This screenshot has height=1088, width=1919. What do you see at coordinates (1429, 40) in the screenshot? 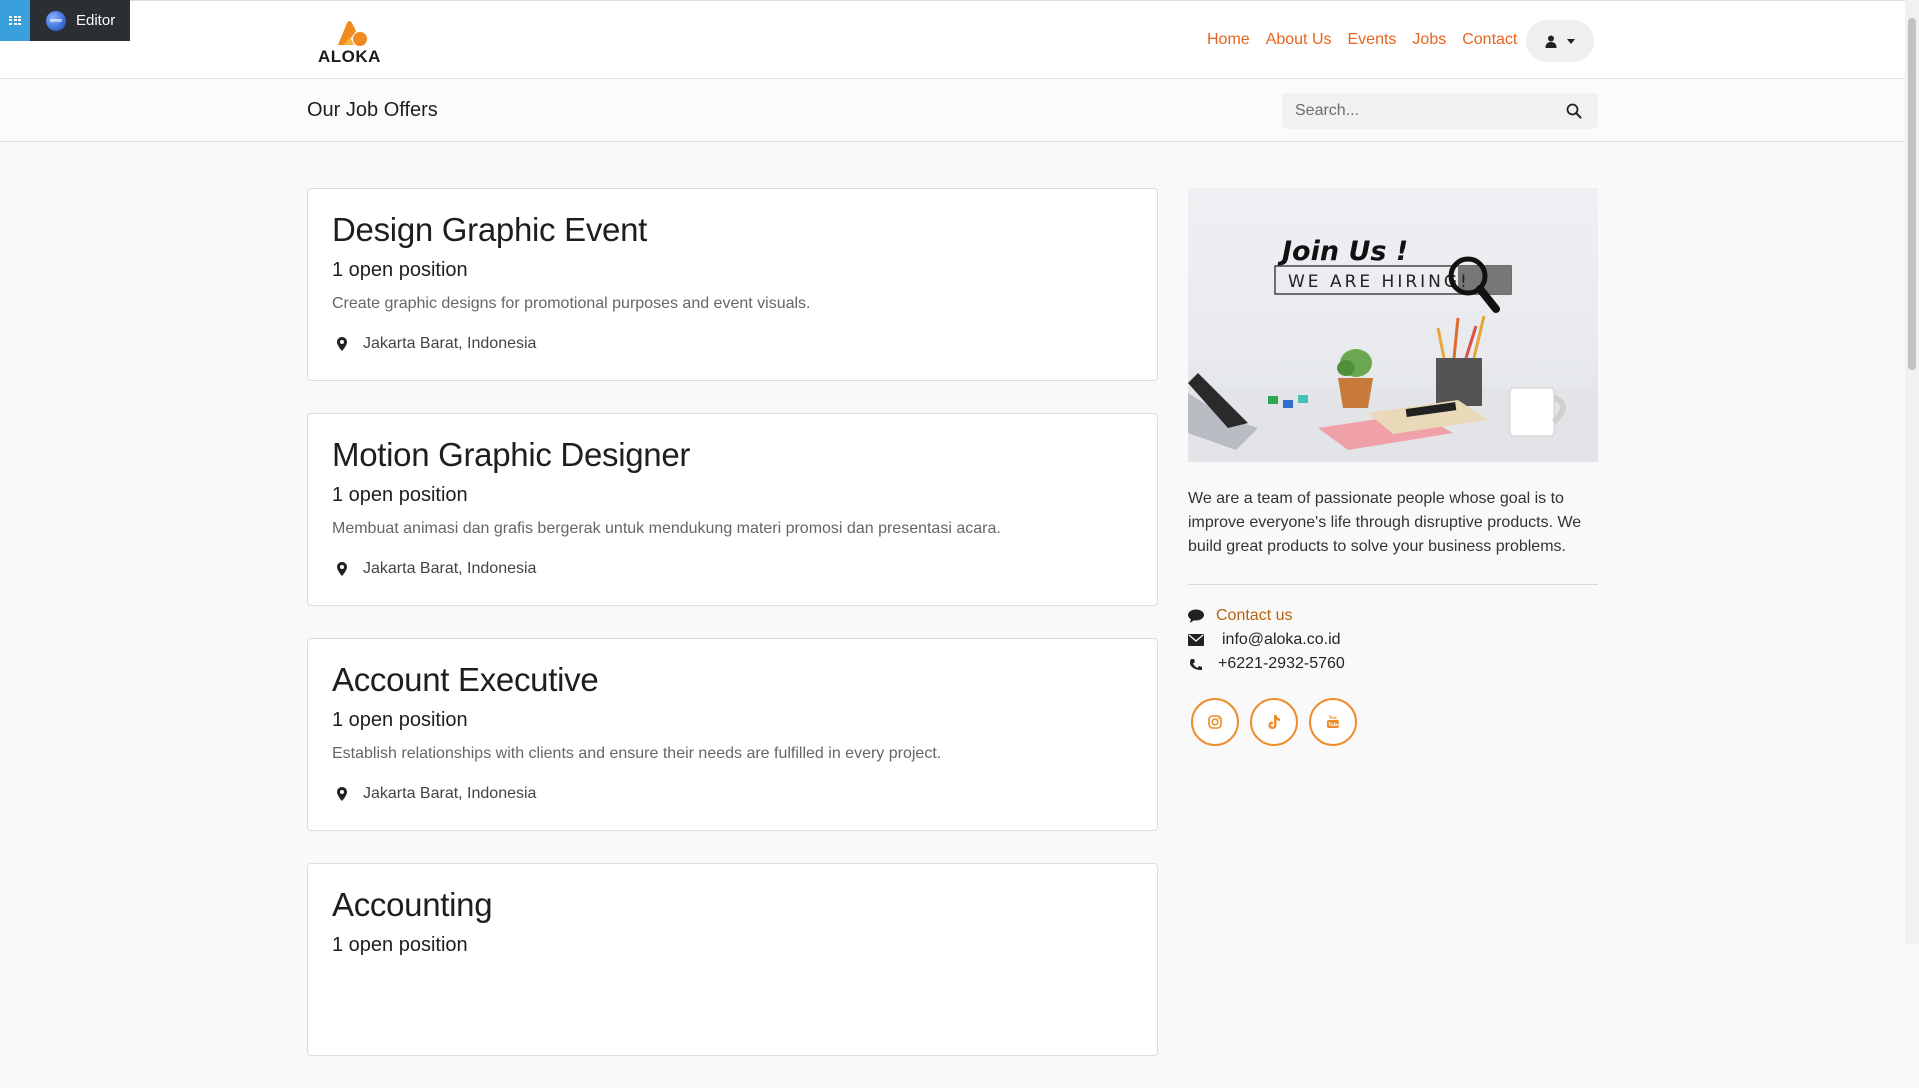
I see `nav-jobs: Jobs` at bounding box center [1429, 40].